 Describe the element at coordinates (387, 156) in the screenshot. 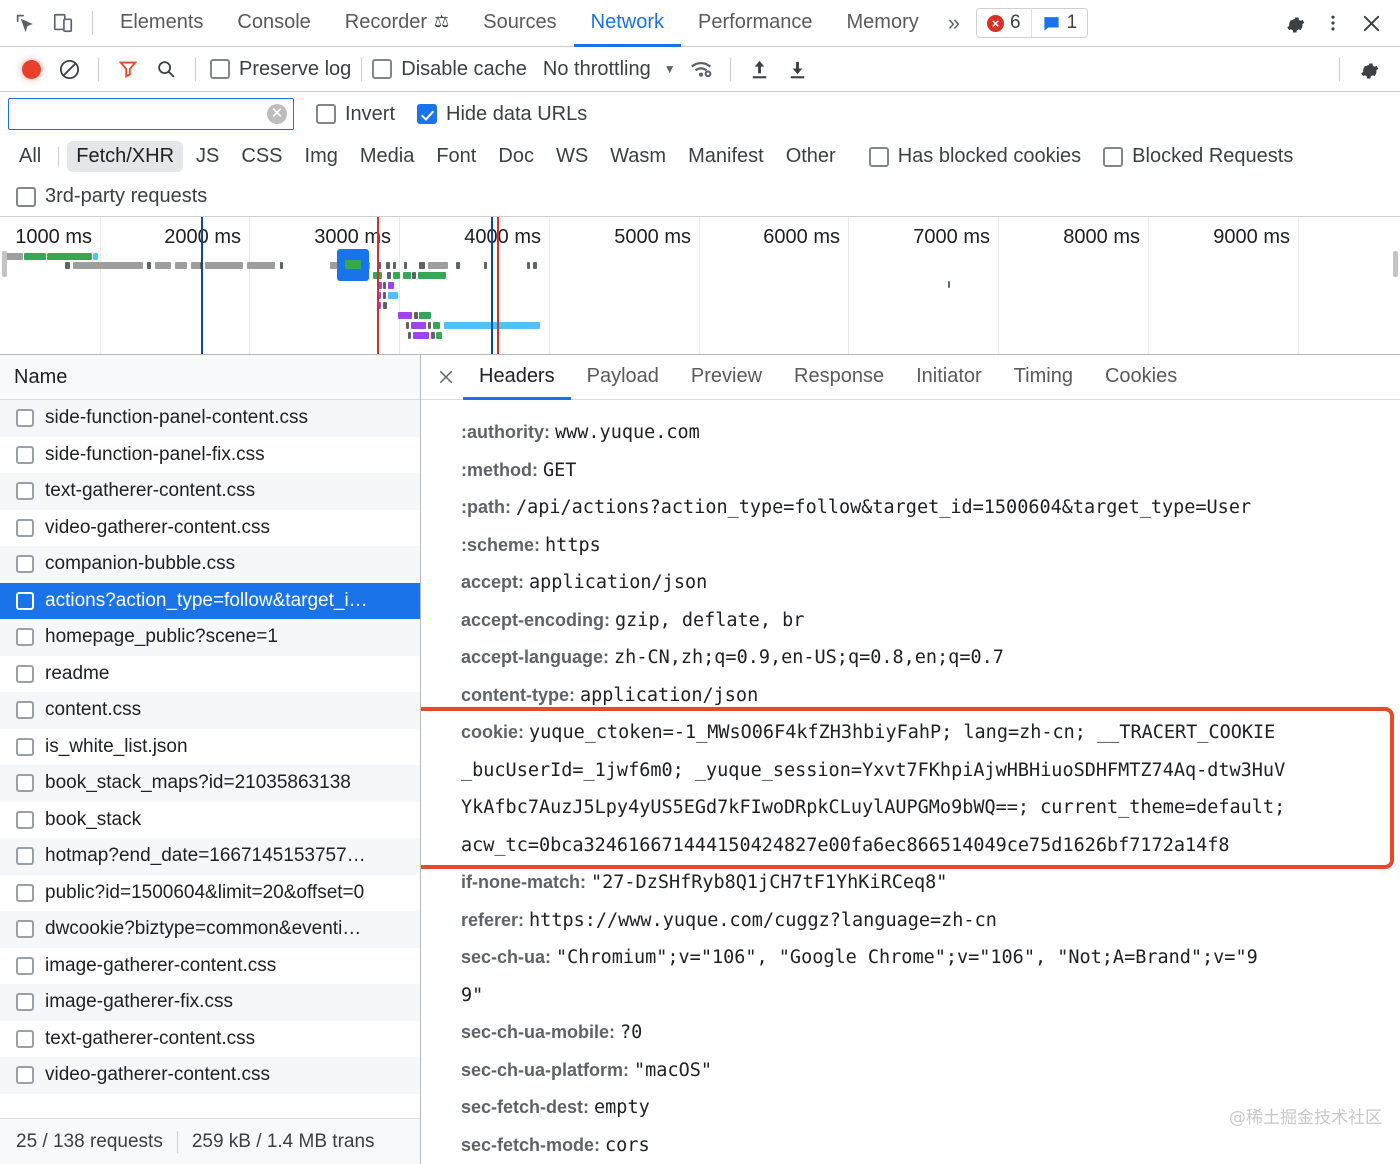

I see `type-filter-media: Media` at that location.